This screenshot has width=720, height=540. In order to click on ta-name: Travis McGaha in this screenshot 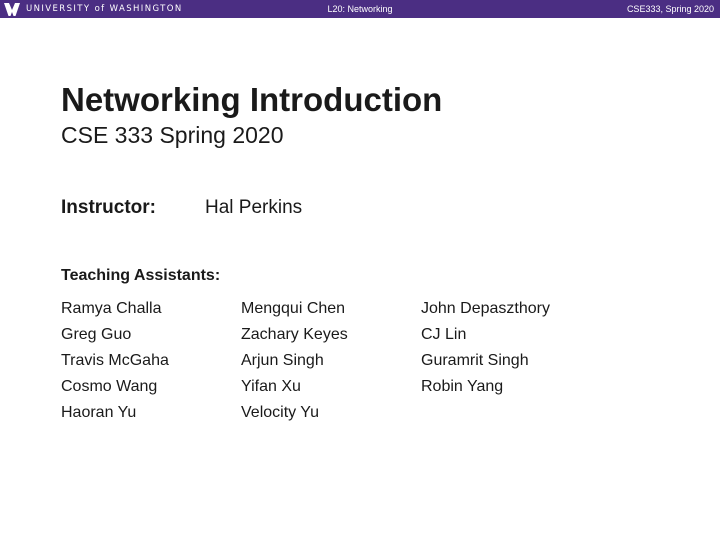, I will do `click(115, 360)`.